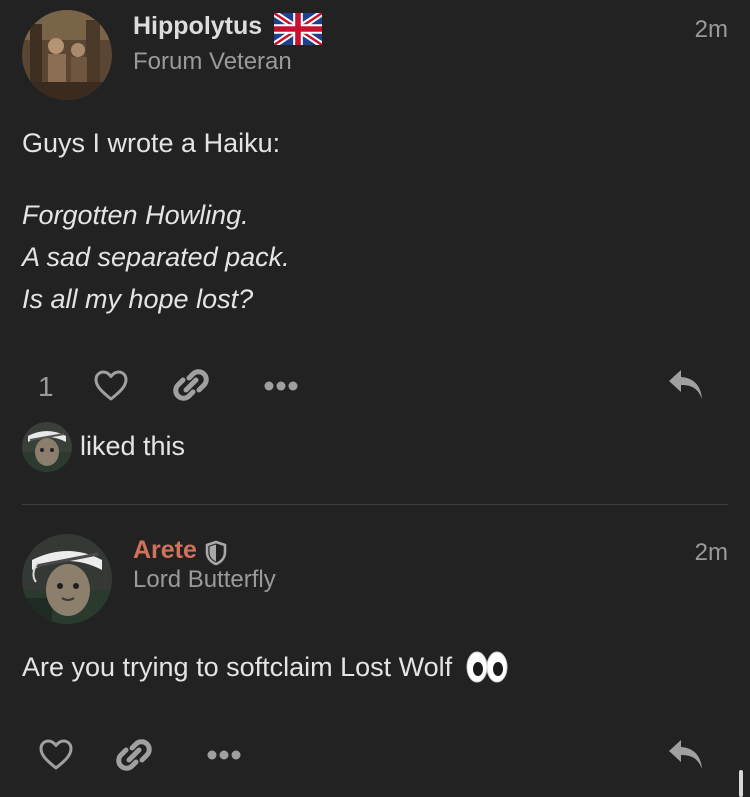 The image size is (750, 797). What do you see at coordinates (741, 783) in the screenshot?
I see `scrollbar-thumb` at bounding box center [741, 783].